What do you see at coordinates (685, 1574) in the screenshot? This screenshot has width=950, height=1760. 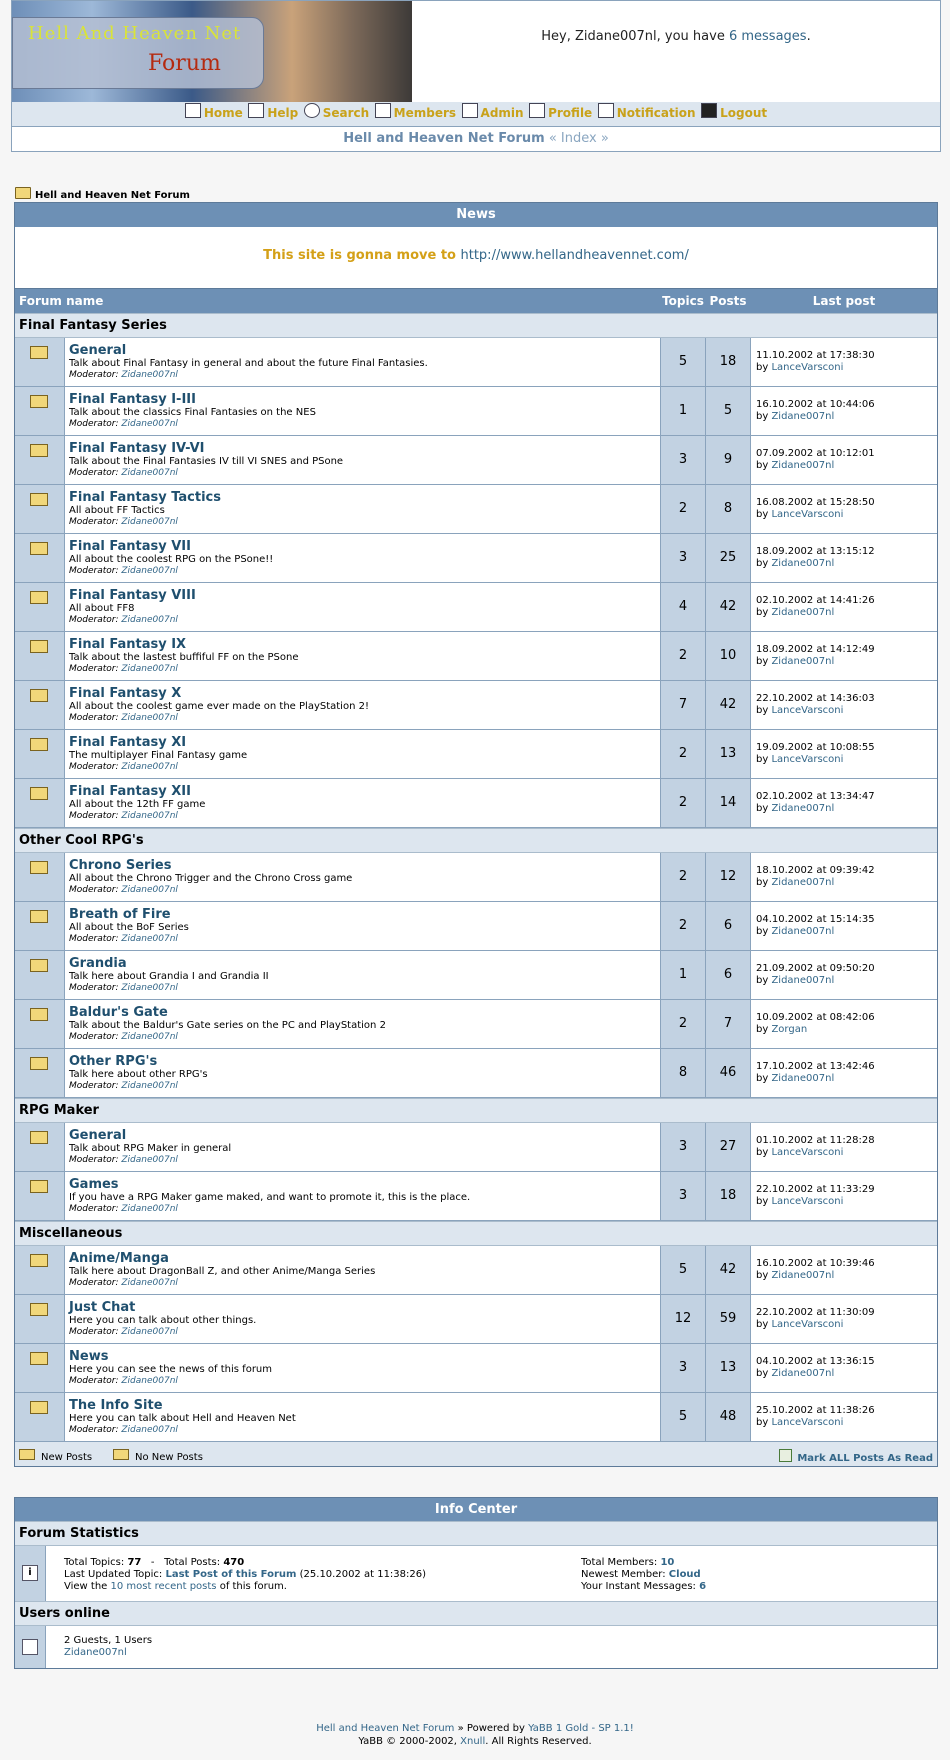 I see `newest-member-link: Cloud` at bounding box center [685, 1574].